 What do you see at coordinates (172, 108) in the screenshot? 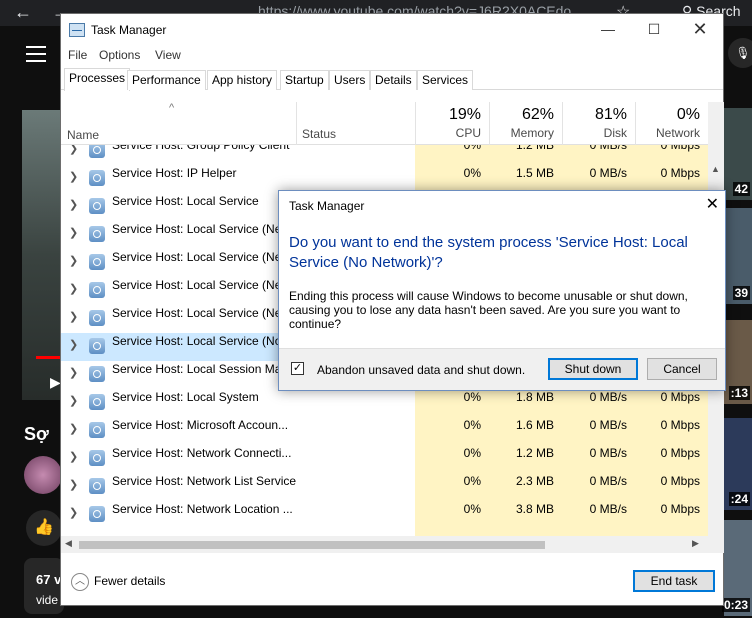
I see `sort-arrow-icon: ^` at bounding box center [172, 108].